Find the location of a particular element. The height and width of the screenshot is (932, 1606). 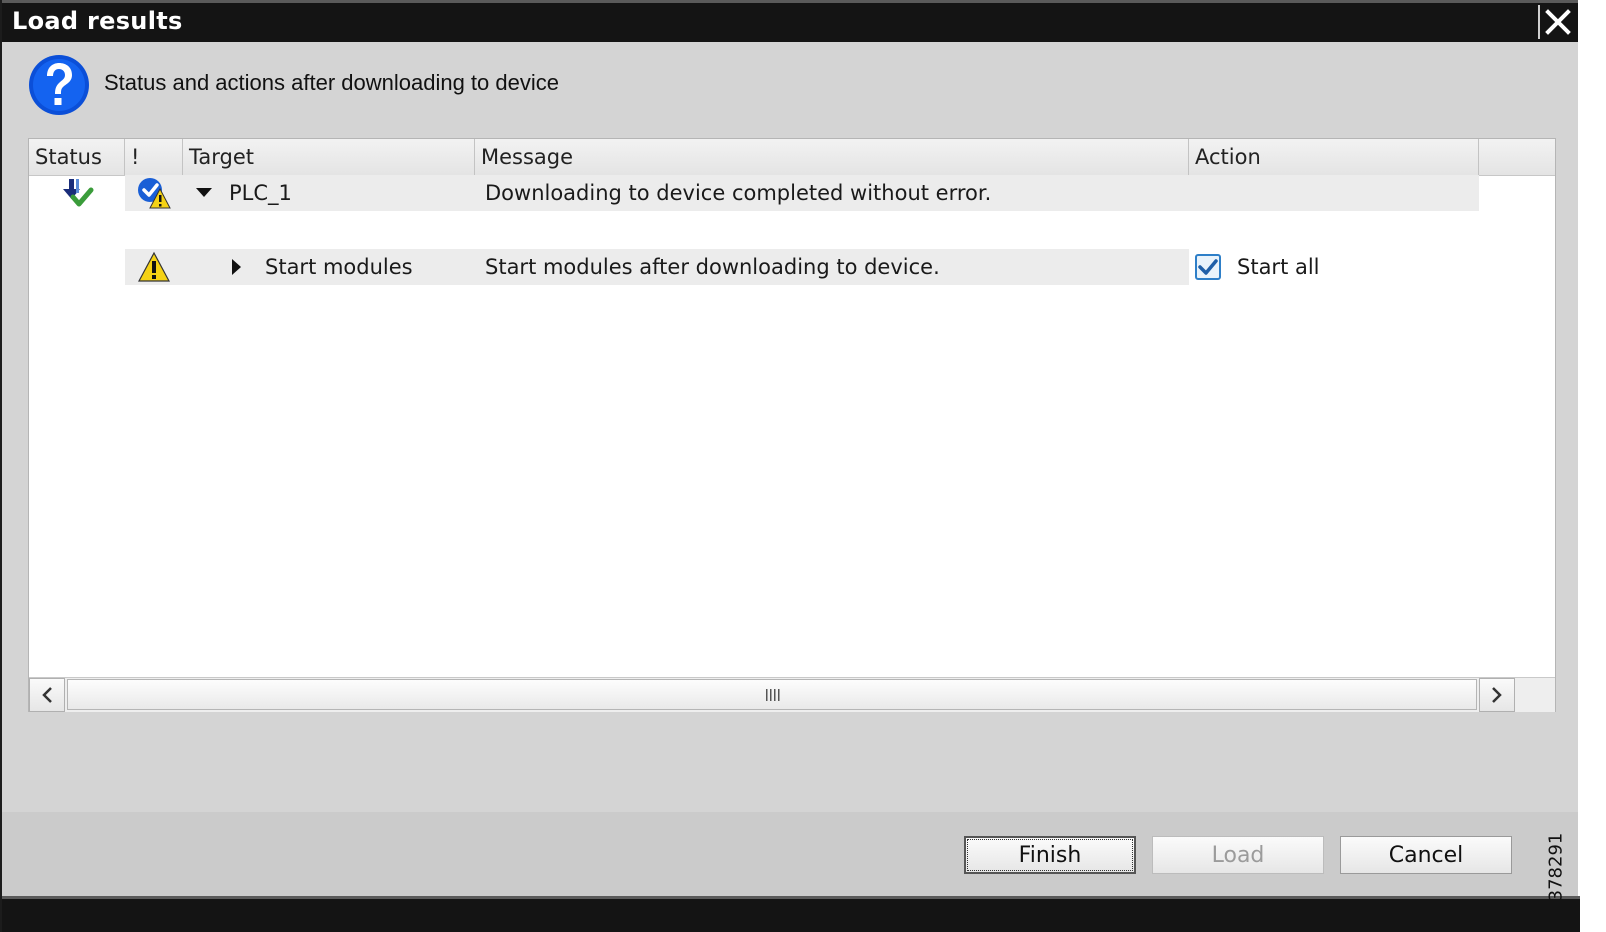

figure-number: 378291 is located at coordinates (1556, 867).